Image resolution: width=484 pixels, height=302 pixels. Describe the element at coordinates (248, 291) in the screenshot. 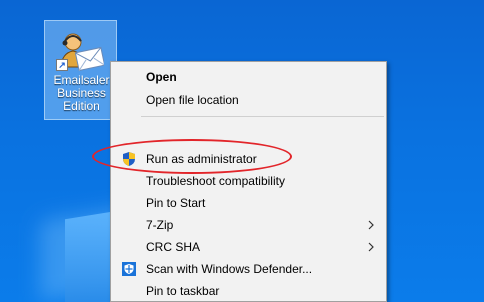

I see `menu-item-pin-to-taskbar: Pin to taskbar` at that location.